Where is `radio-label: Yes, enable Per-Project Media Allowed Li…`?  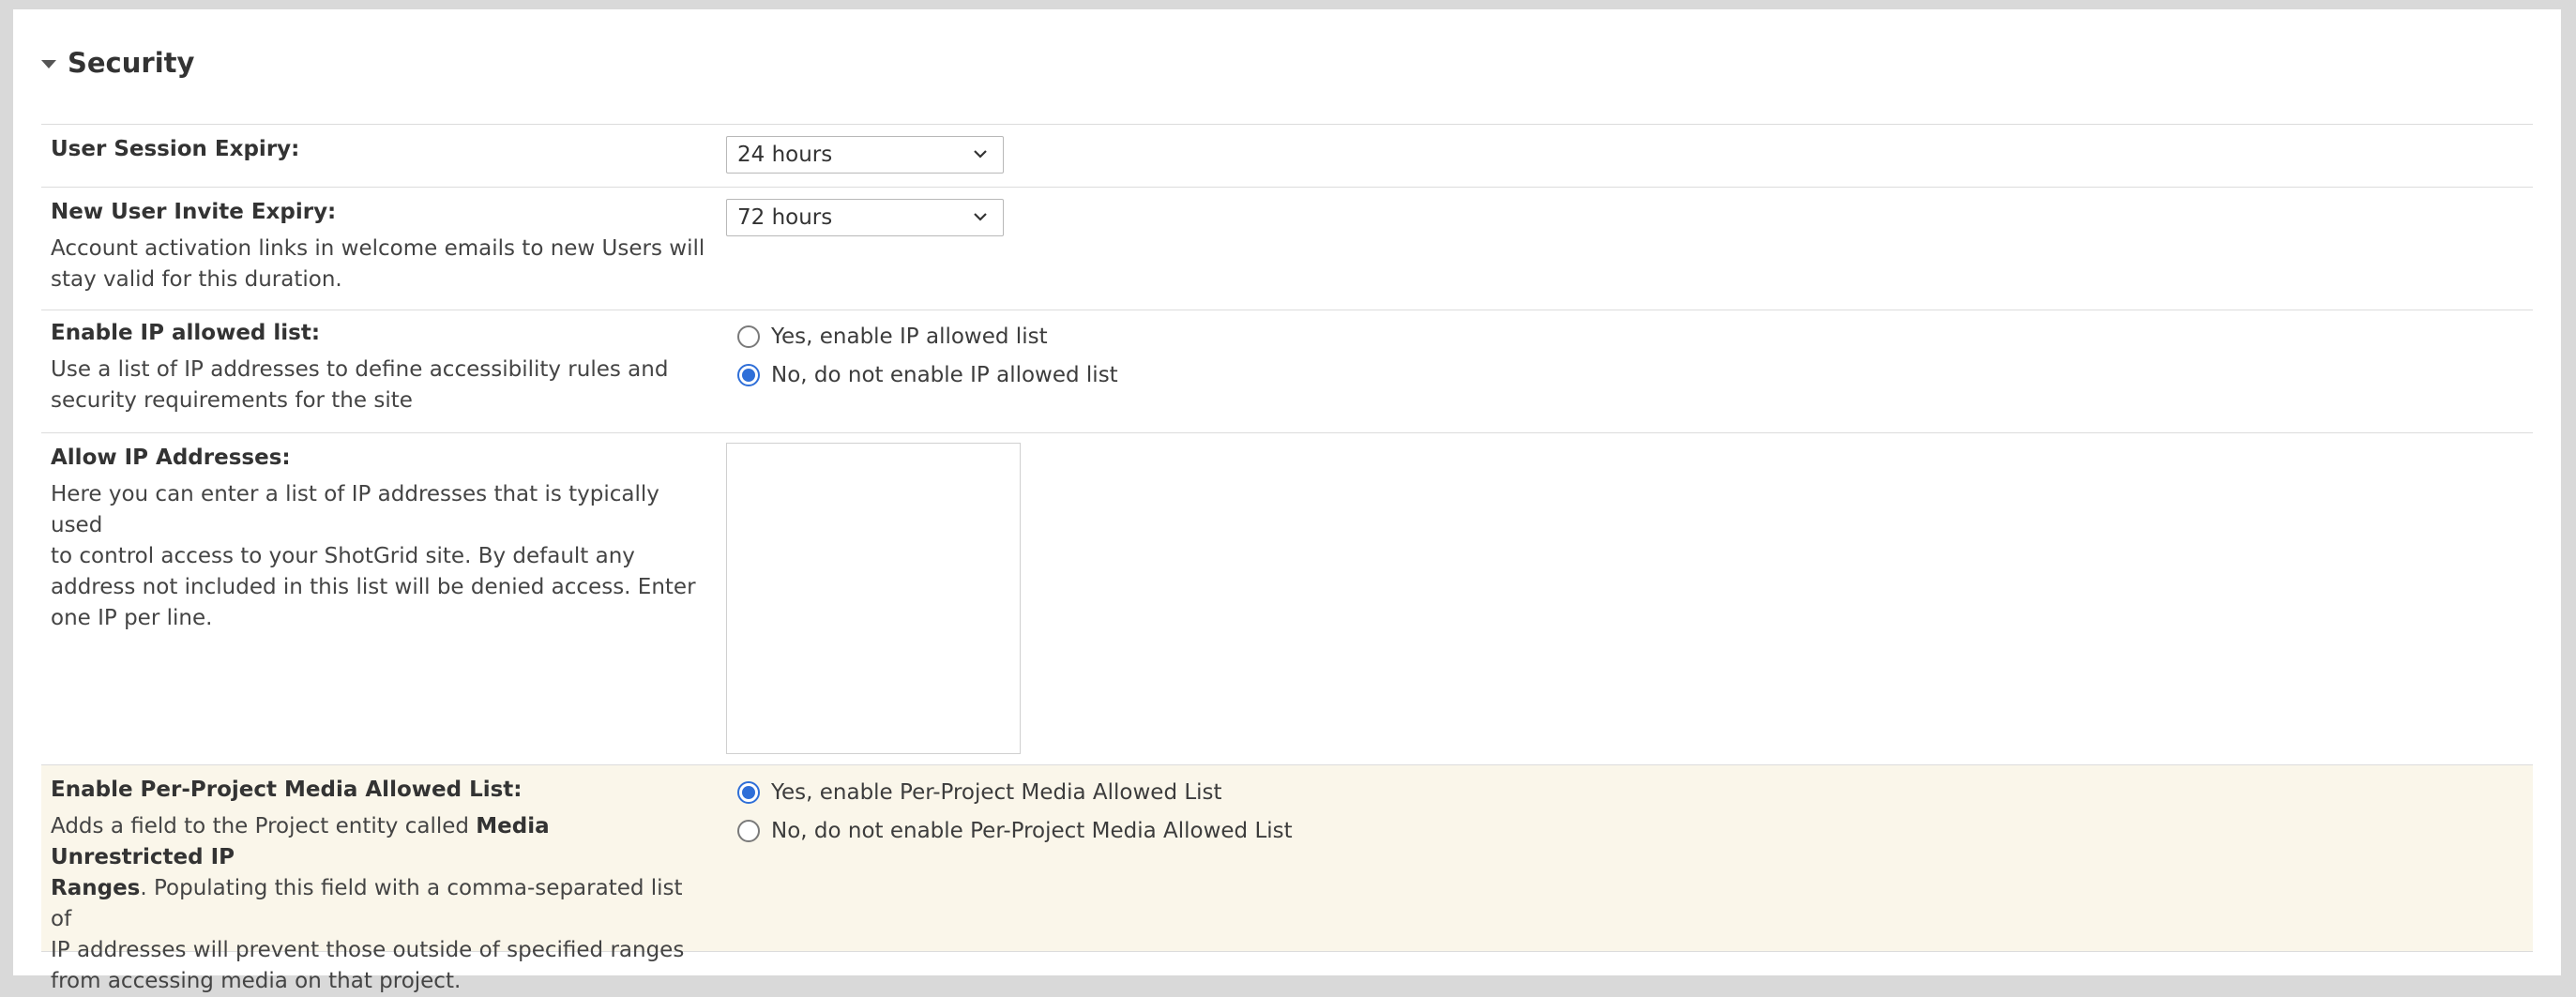
radio-label: Yes, enable Per-Project Media Allowed Li… is located at coordinates (997, 792).